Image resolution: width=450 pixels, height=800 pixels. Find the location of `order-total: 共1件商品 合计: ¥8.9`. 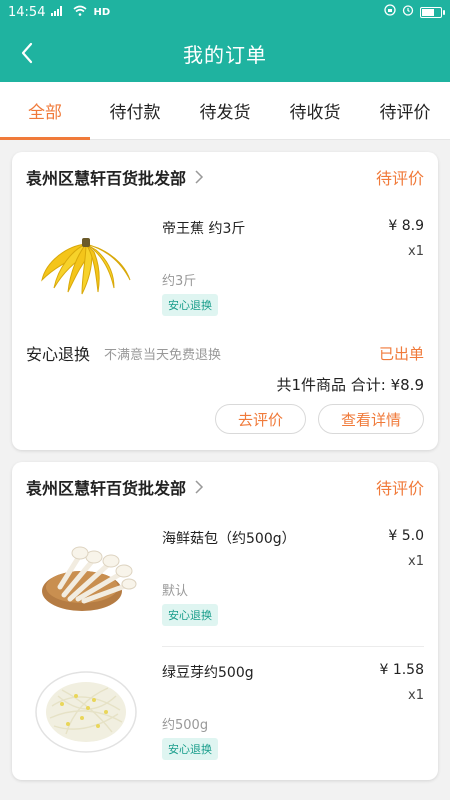

order-total: 共1件商品 合计: ¥8.9 is located at coordinates (350, 385).